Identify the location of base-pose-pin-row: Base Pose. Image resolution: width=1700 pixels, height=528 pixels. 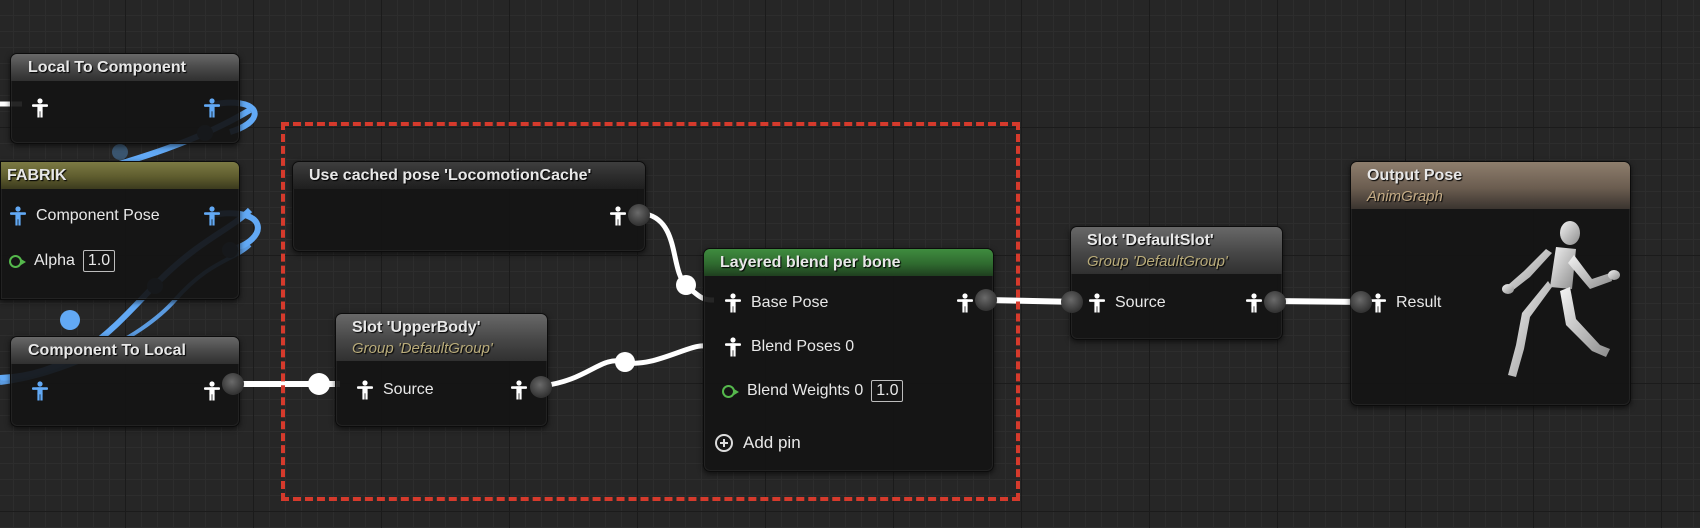
(776, 303).